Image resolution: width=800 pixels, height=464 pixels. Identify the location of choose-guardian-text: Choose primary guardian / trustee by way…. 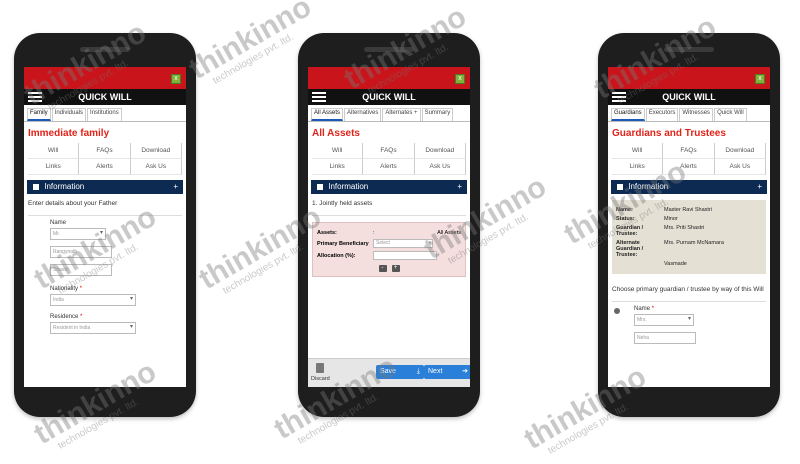
(688, 289).